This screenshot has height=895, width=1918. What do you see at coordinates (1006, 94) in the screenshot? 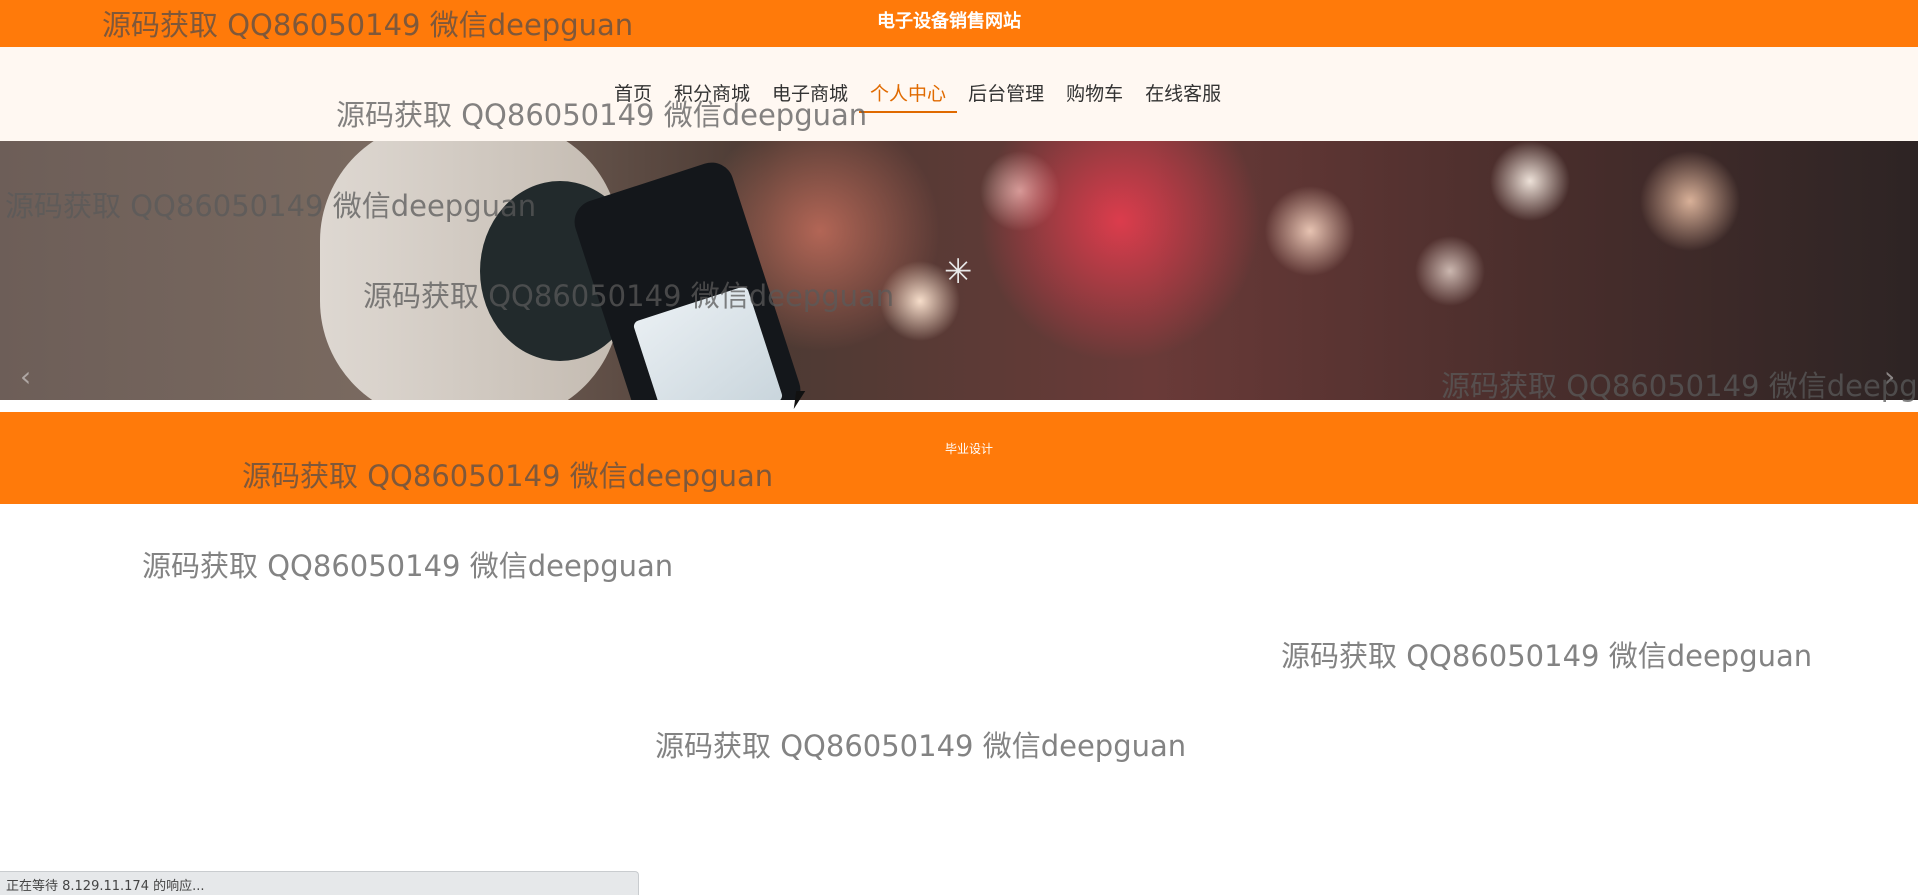
I see `nav-item-admin: 后台管理` at bounding box center [1006, 94].